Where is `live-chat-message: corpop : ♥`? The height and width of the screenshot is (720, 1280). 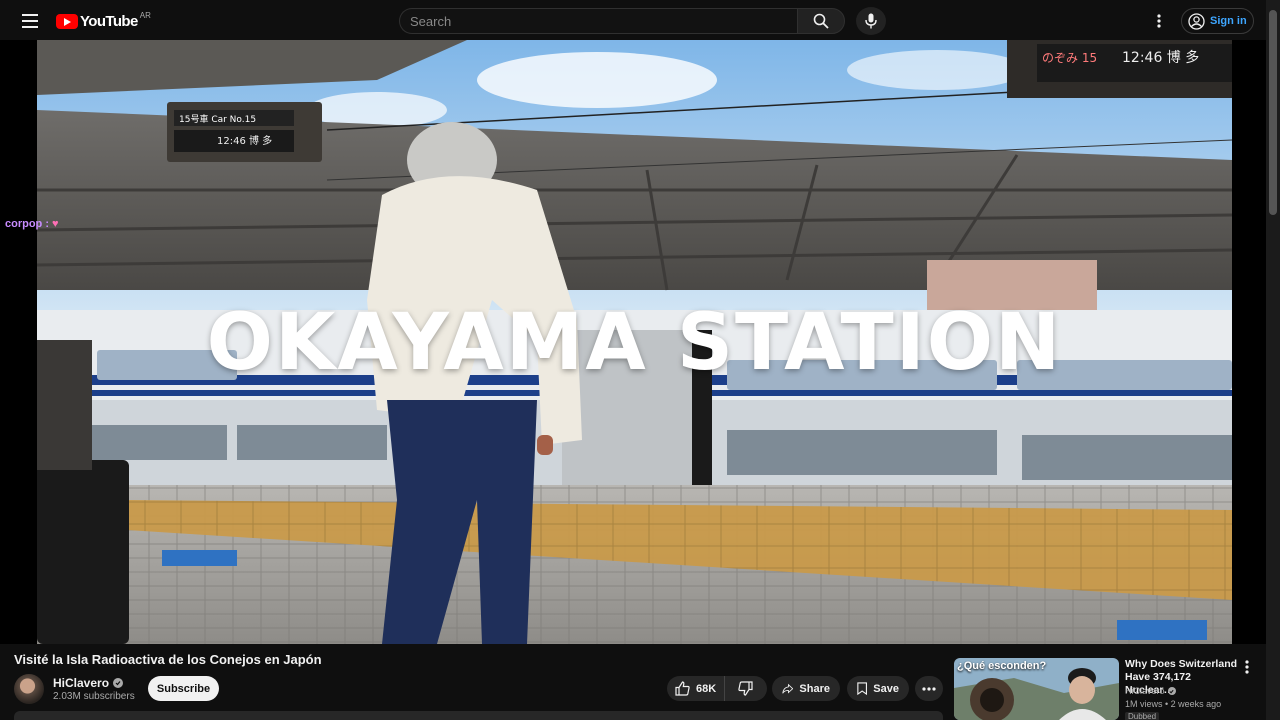
live-chat-message: corpop : ♥ is located at coordinates (32, 224).